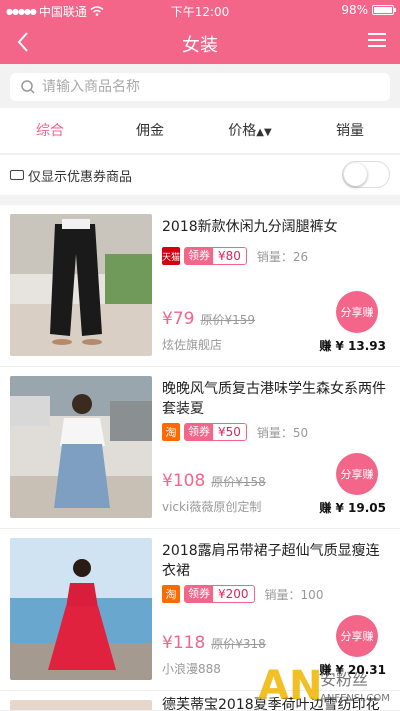  Describe the element at coordinates (271, 561) in the screenshot. I see `product-title: 2018露肩吊带裙子超仙气质显瘦连衣裙` at that location.